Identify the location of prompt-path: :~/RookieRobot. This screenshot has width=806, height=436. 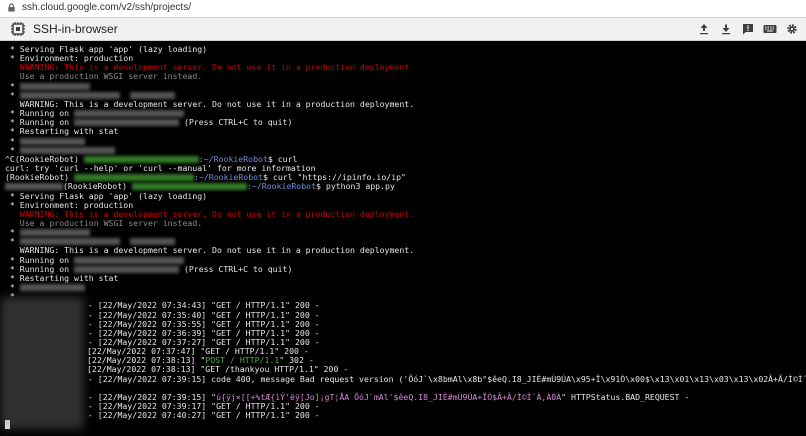
(282, 186).